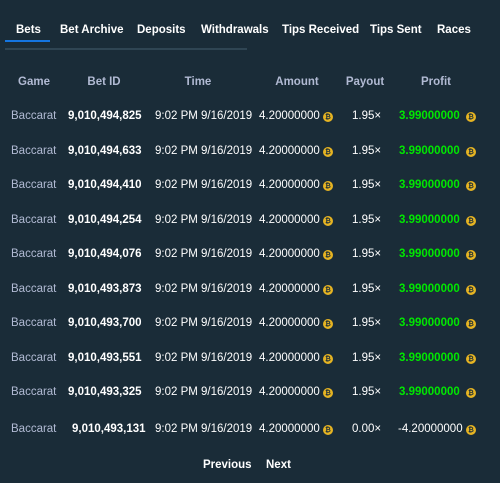  Describe the element at coordinates (27, 41) in the screenshot. I see `active-tab-indicator` at that location.